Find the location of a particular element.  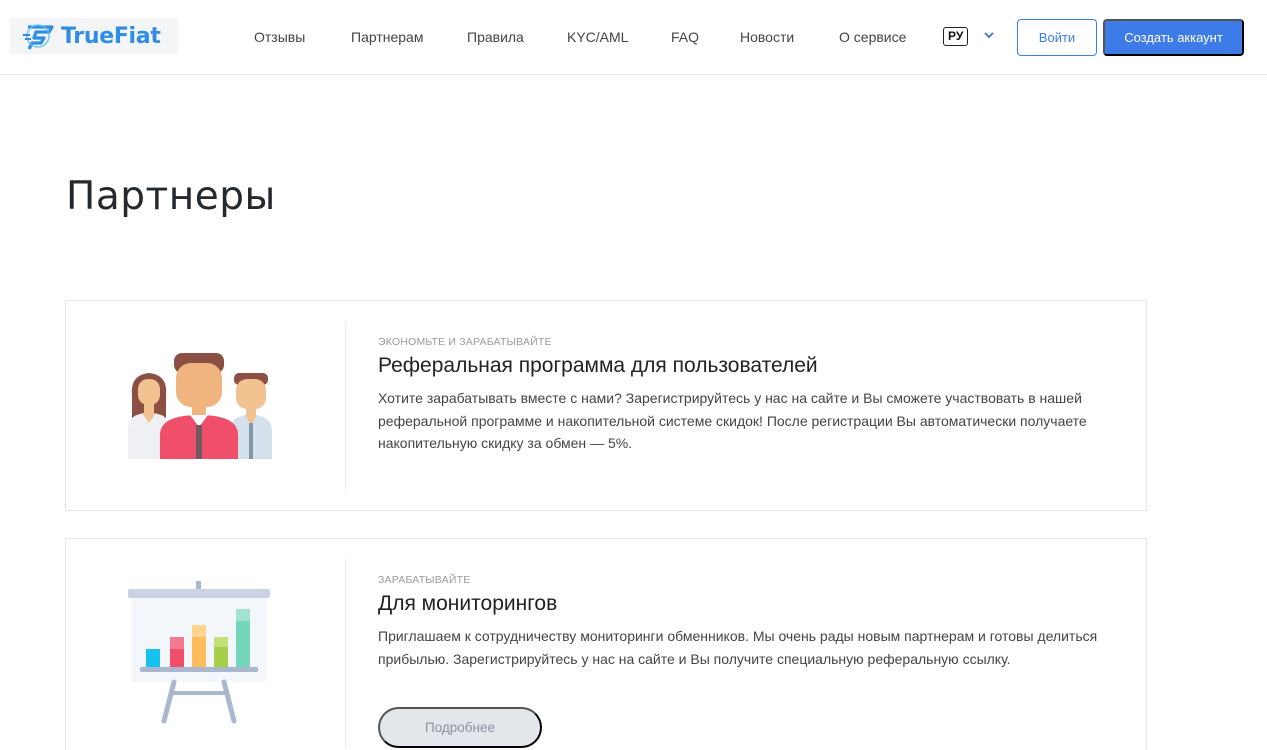

chevron-down-icon is located at coordinates (989, 35).